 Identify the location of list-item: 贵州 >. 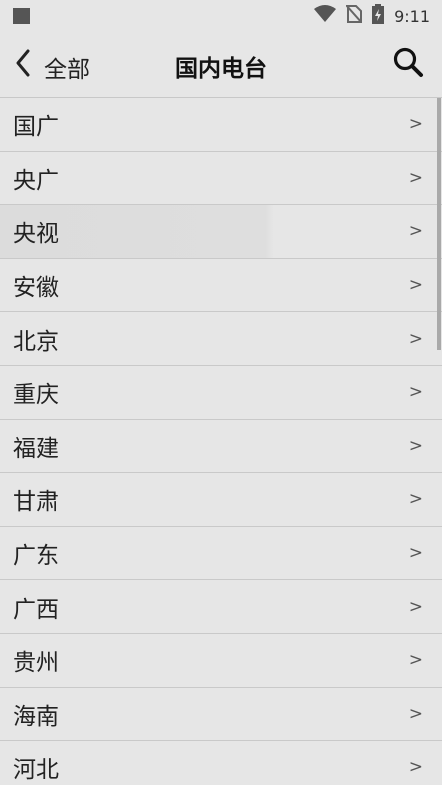
(221, 661).